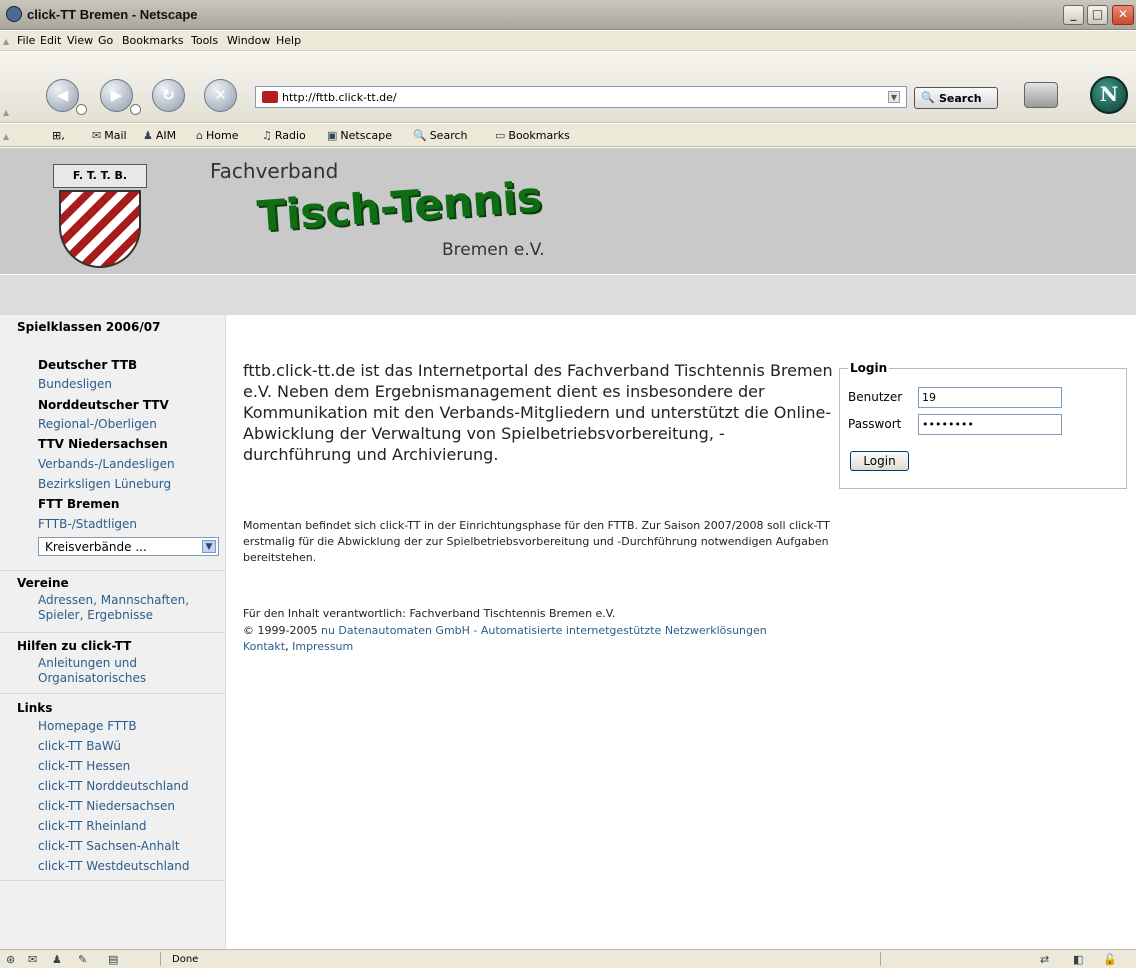  I want to click on kreisverbaende-select: Kreisverbände ... ▼, so click(128, 546).